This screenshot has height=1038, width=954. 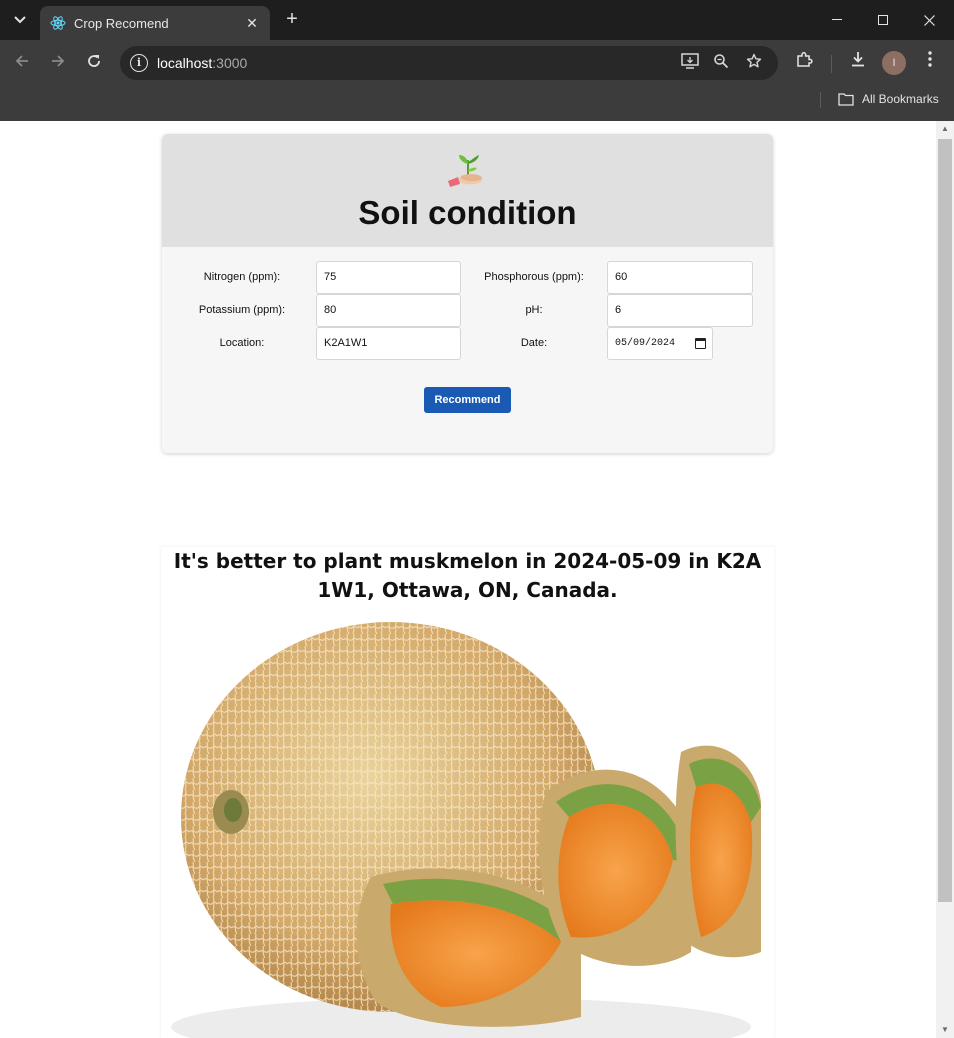 I want to click on location-label: Location:, so click(x=242, y=343).